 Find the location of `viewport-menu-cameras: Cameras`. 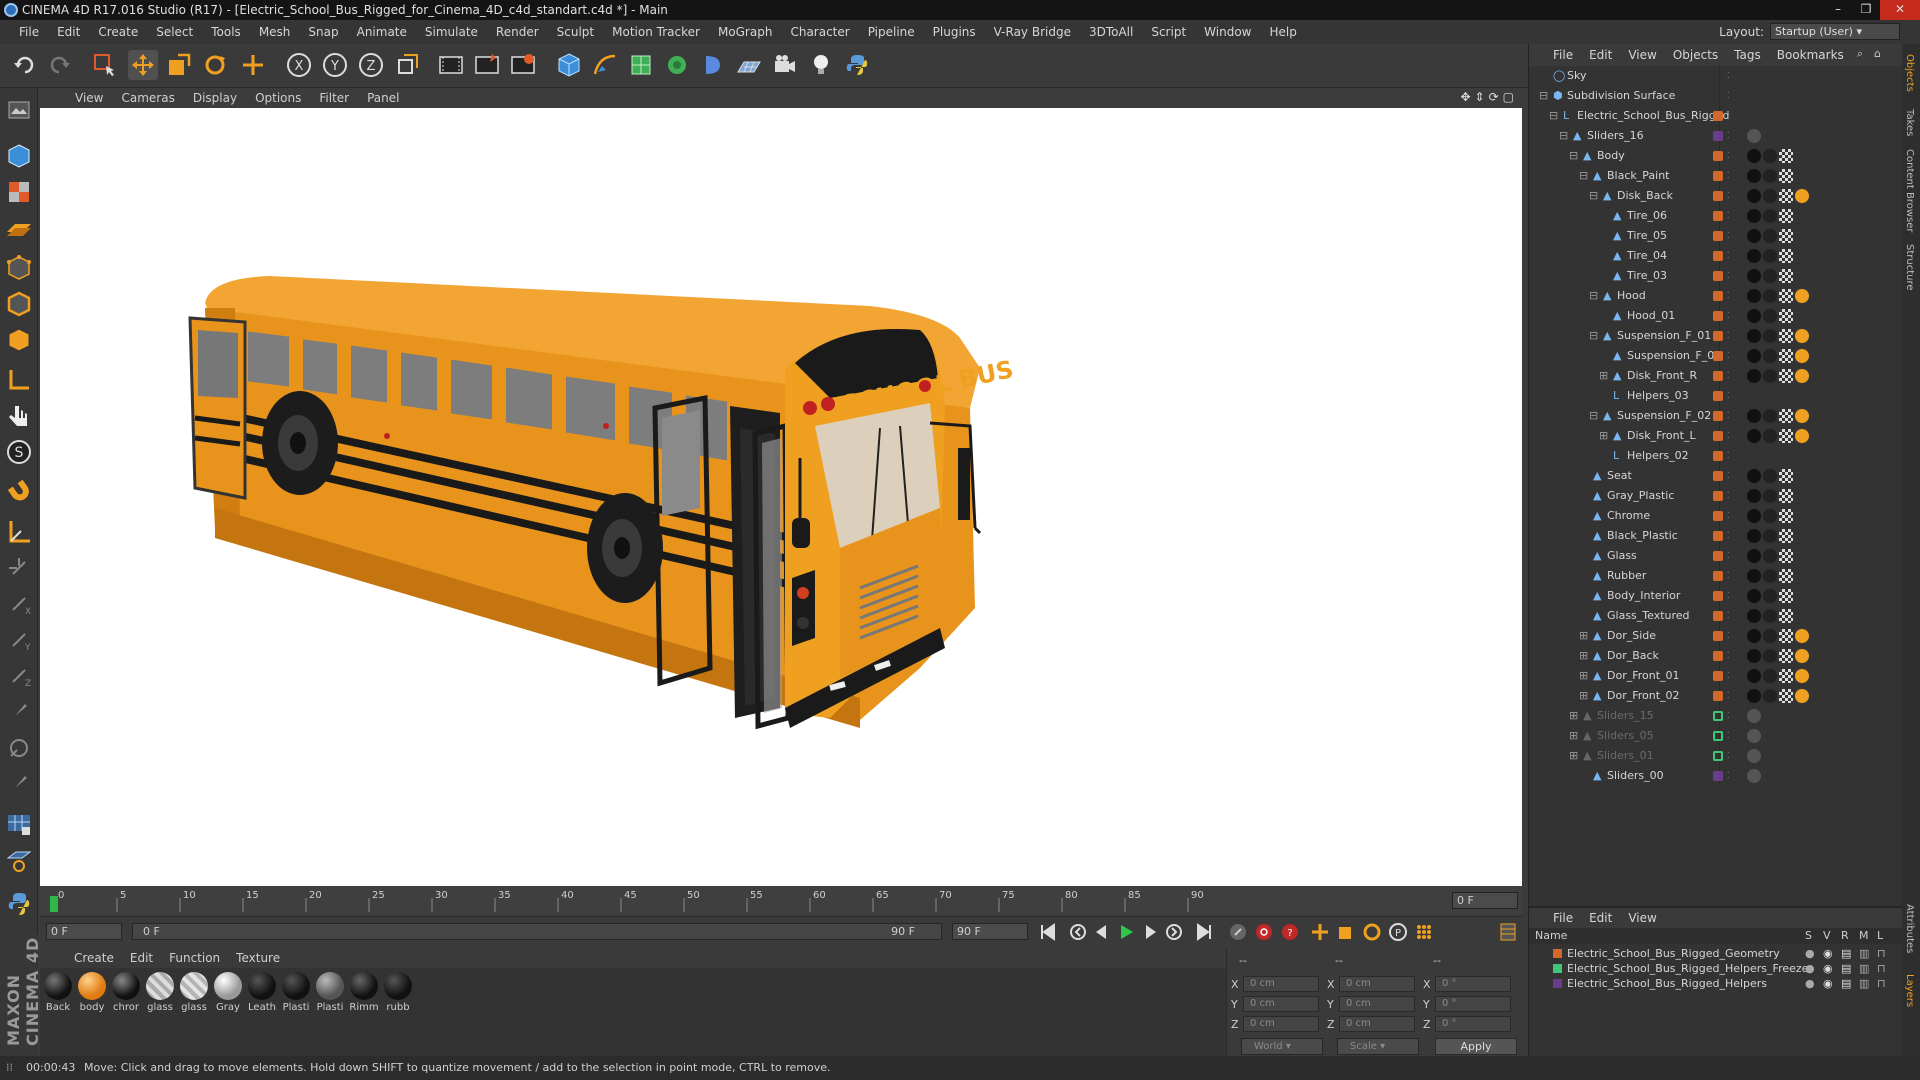

viewport-menu-cameras: Cameras is located at coordinates (147, 98).